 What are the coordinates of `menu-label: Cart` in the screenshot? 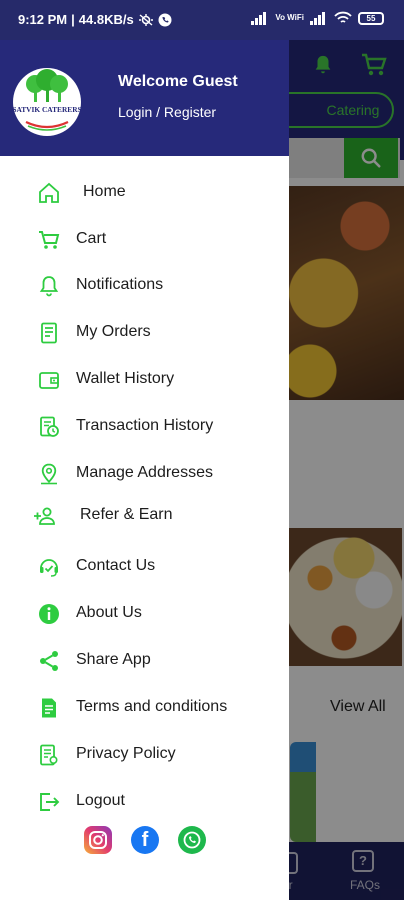 It's located at (91, 238).